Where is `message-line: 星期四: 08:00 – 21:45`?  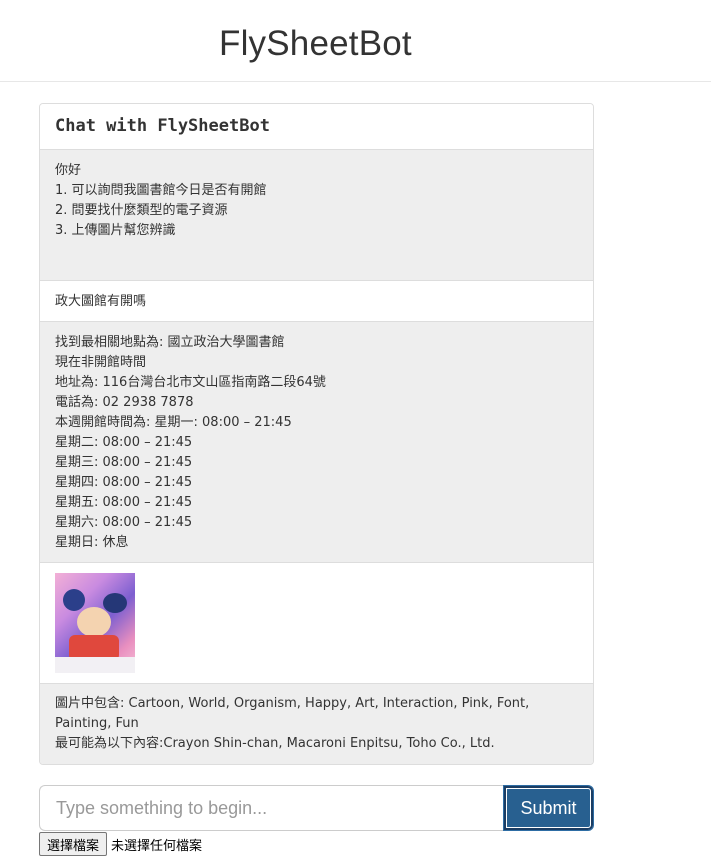 message-line: 星期四: 08:00 – 21:45 is located at coordinates (124, 482).